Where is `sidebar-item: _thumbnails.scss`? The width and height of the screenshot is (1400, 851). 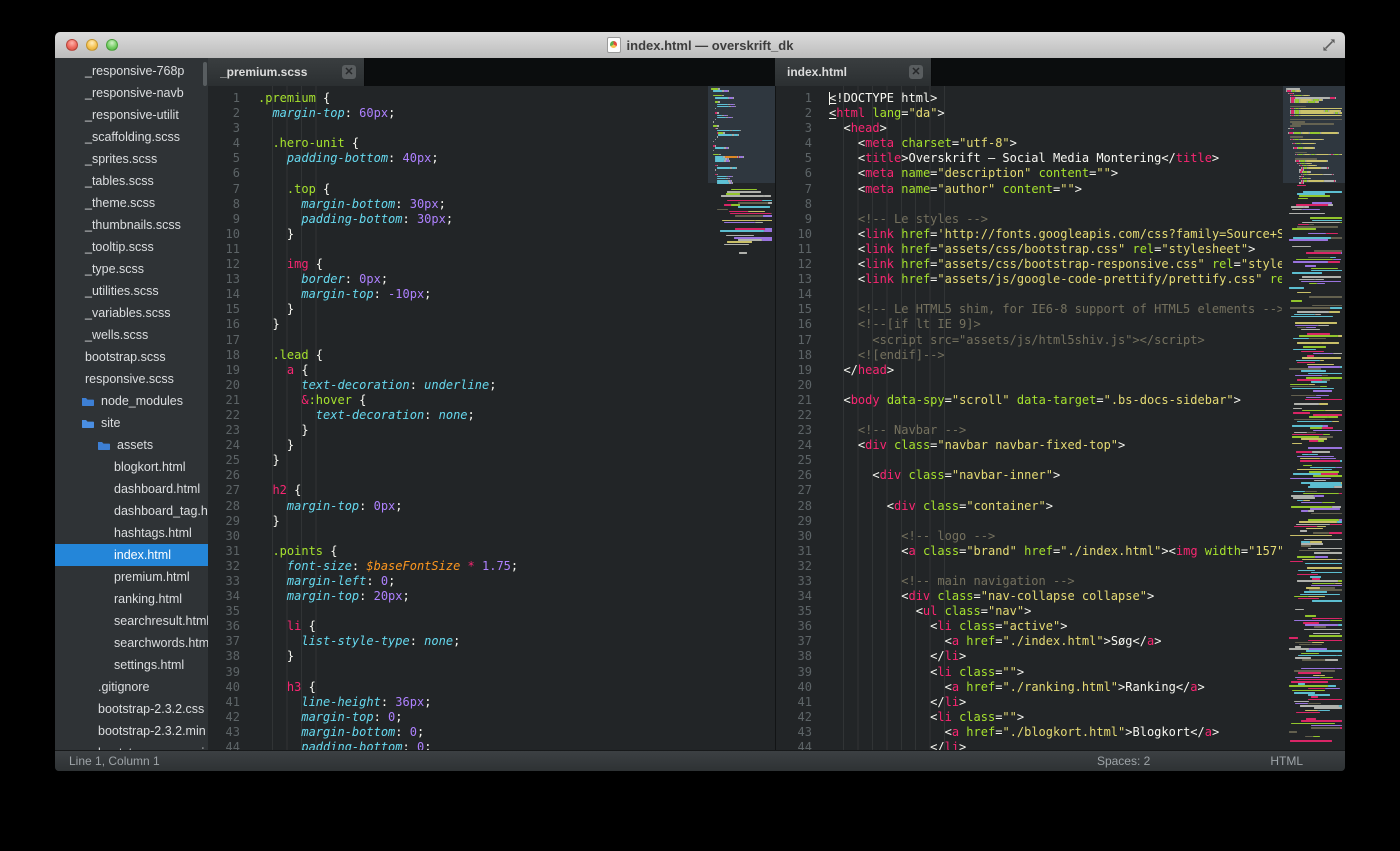
sidebar-item: _thumbnails.scss is located at coordinates (131, 225).